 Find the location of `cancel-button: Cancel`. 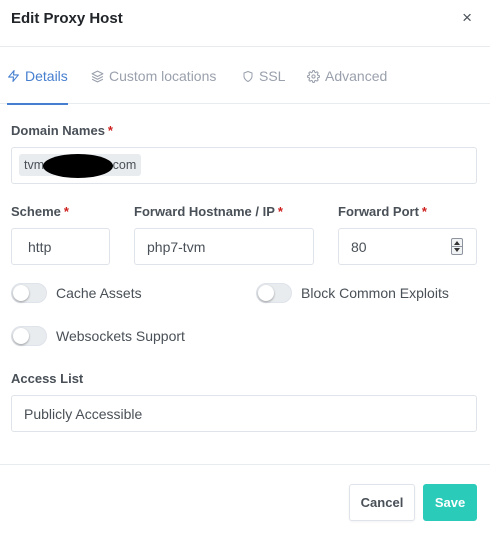

cancel-button: Cancel is located at coordinates (382, 502).